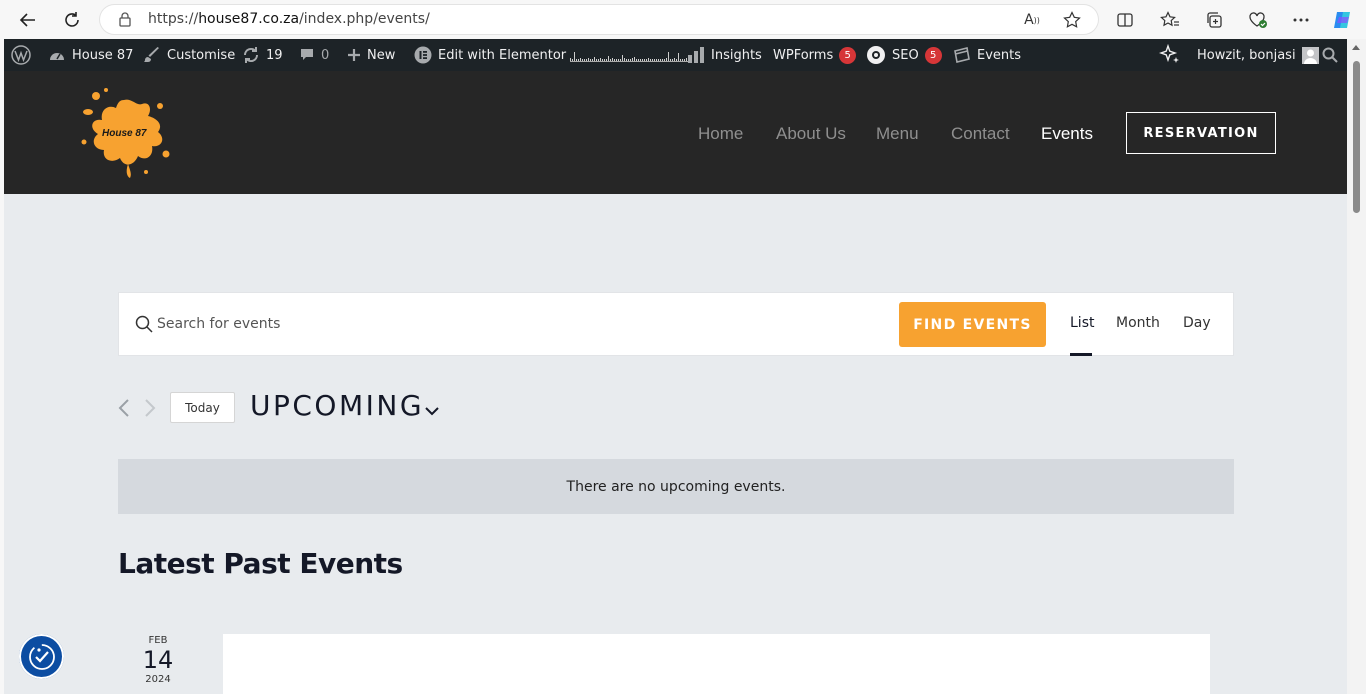  Describe the element at coordinates (72, 20) in the screenshot. I see `refresh-icon` at that location.